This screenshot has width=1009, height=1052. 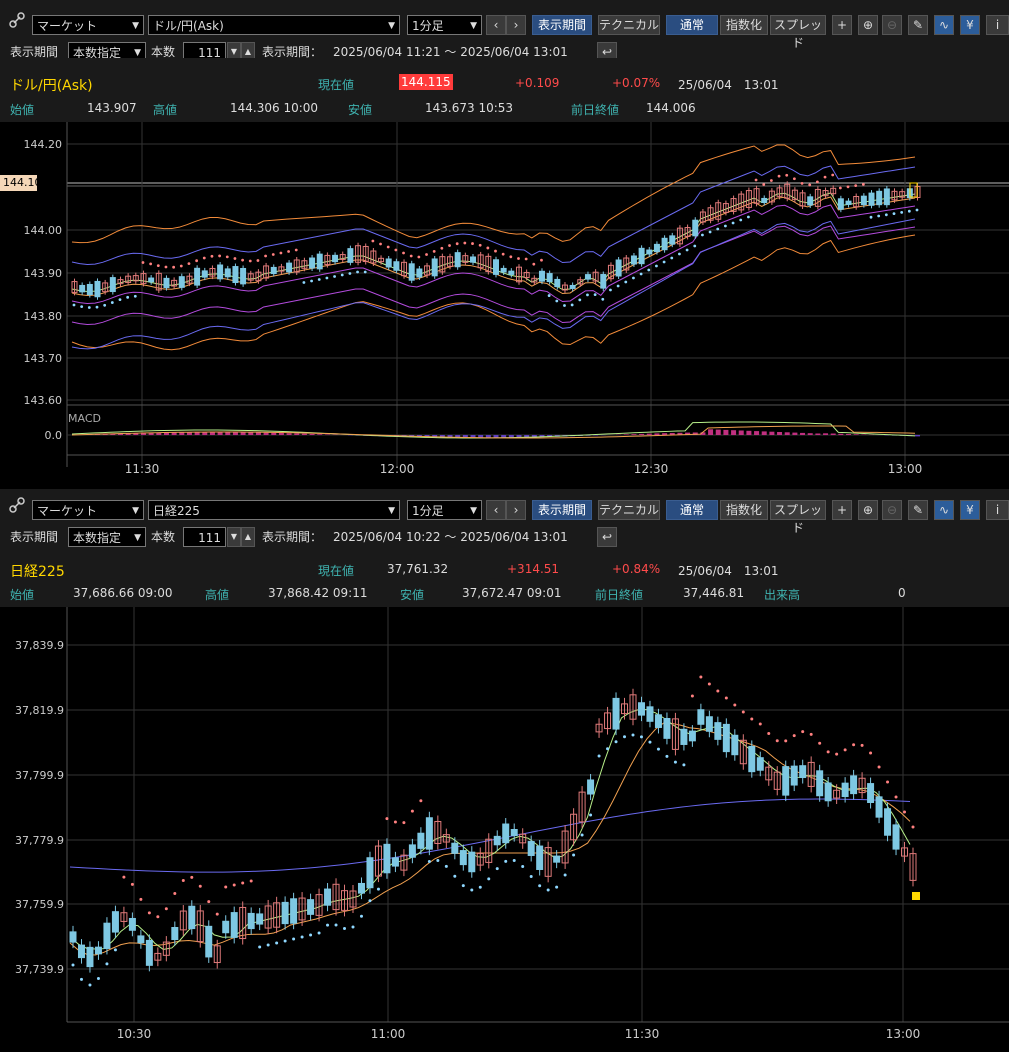 What do you see at coordinates (248, 537) in the screenshot?
I see `increment-icon: ▲` at bounding box center [248, 537].